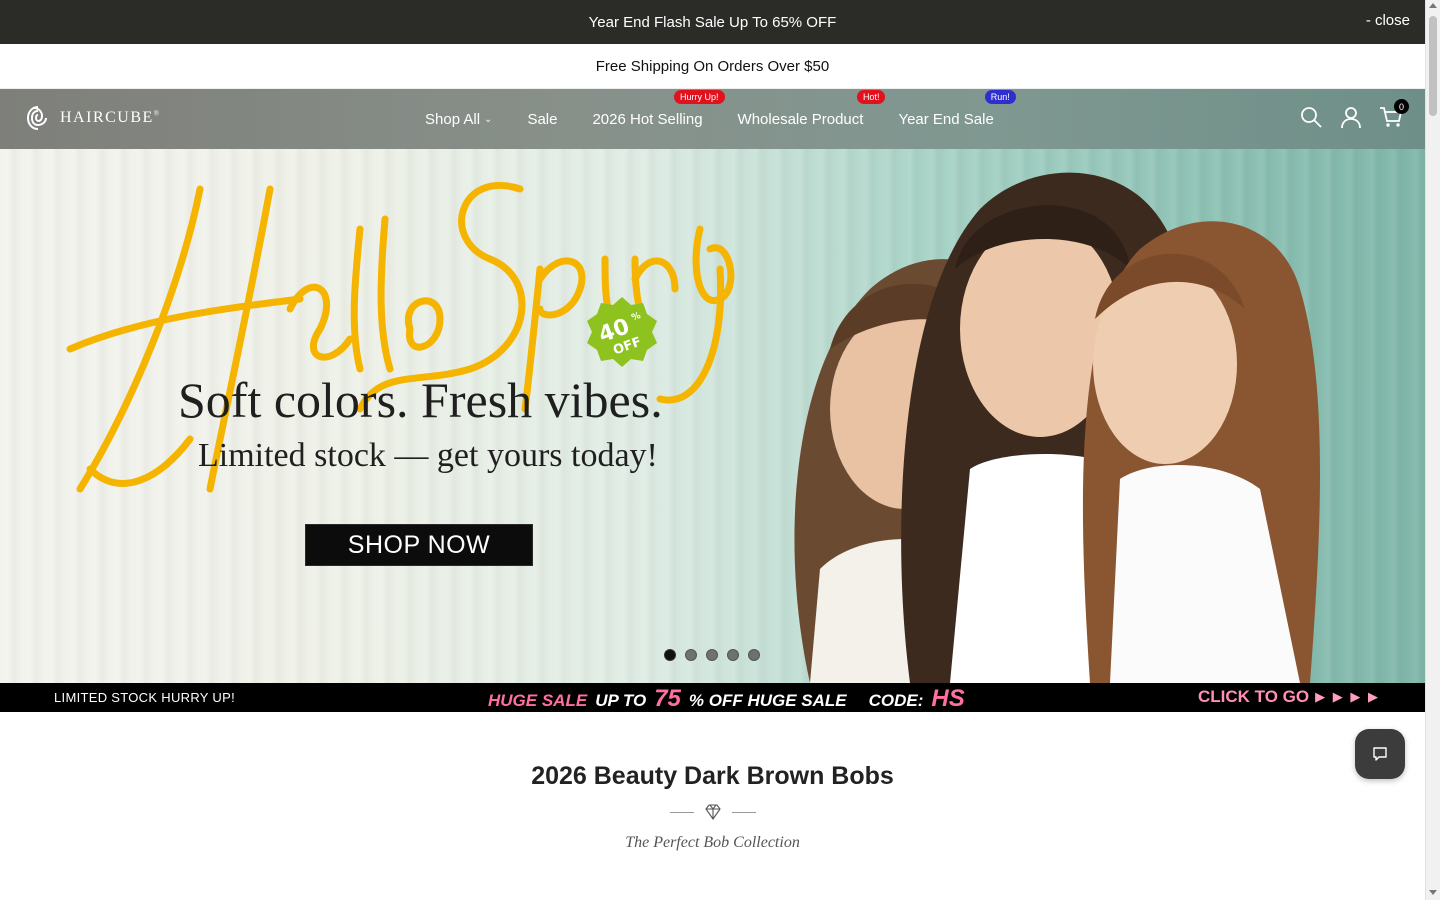 This screenshot has width=1440, height=900. Describe the element at coordinates (1401, 106) in the screenshot. I see `cart-count-badge: 0` at that location.